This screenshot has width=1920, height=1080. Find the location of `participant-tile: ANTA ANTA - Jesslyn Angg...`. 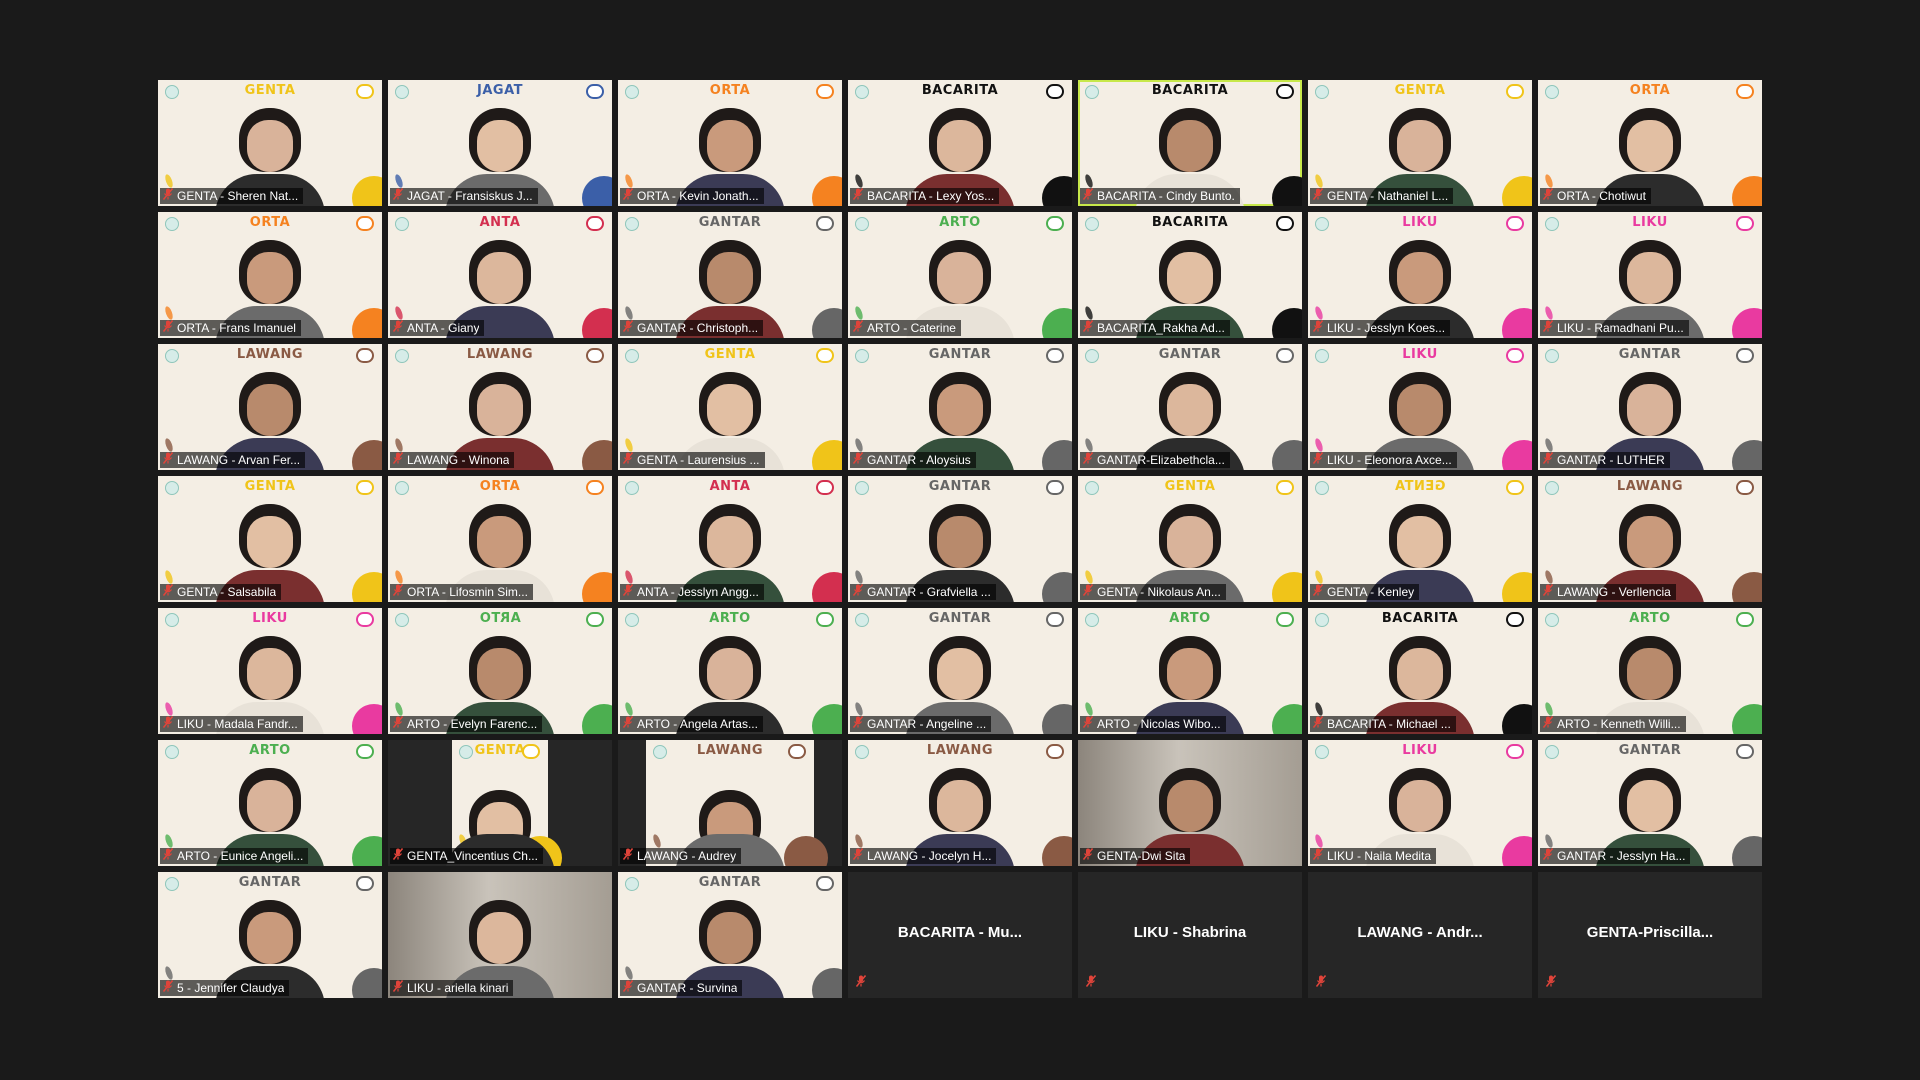

participant-tile: ANTA ANTA - Jesslyn Angg... is located at coordinates (730, 539).